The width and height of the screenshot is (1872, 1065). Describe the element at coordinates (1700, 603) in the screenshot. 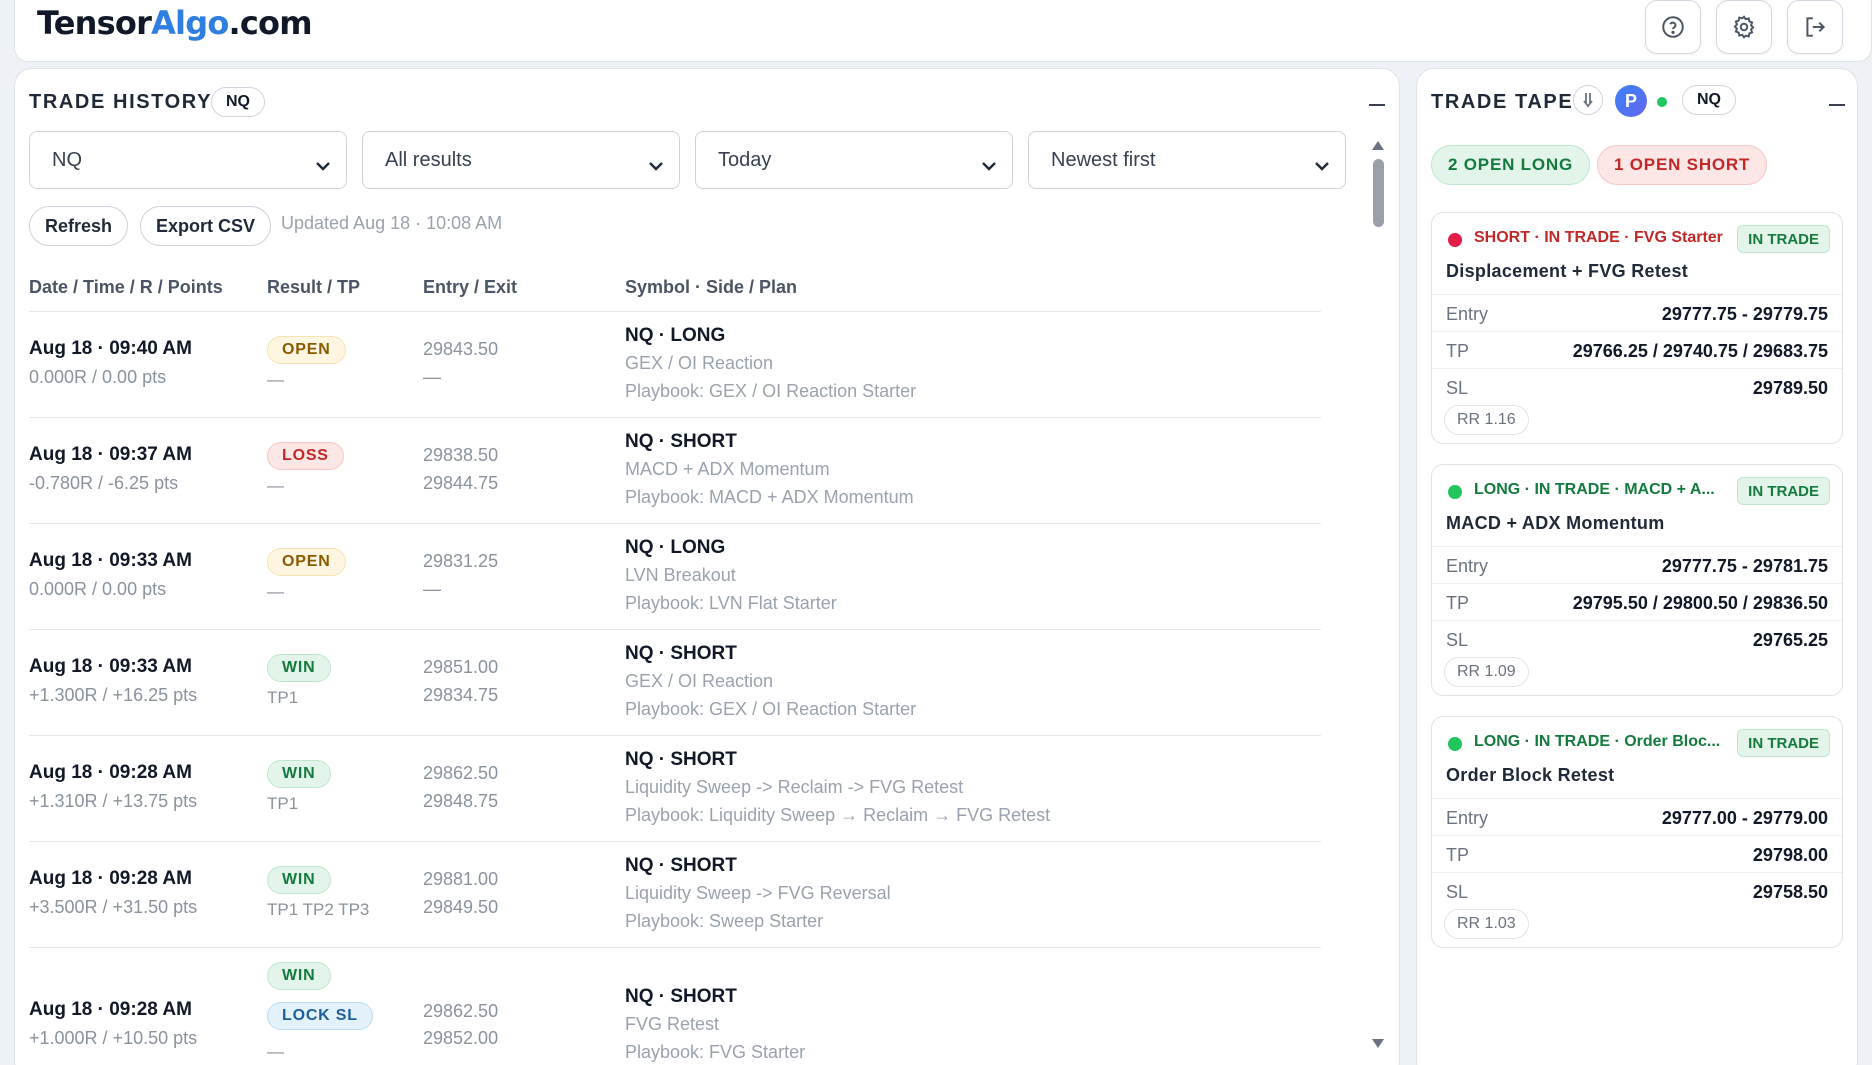

I see `tp-value: 29795.50 / 29800.50 / 29836.50` at that location.